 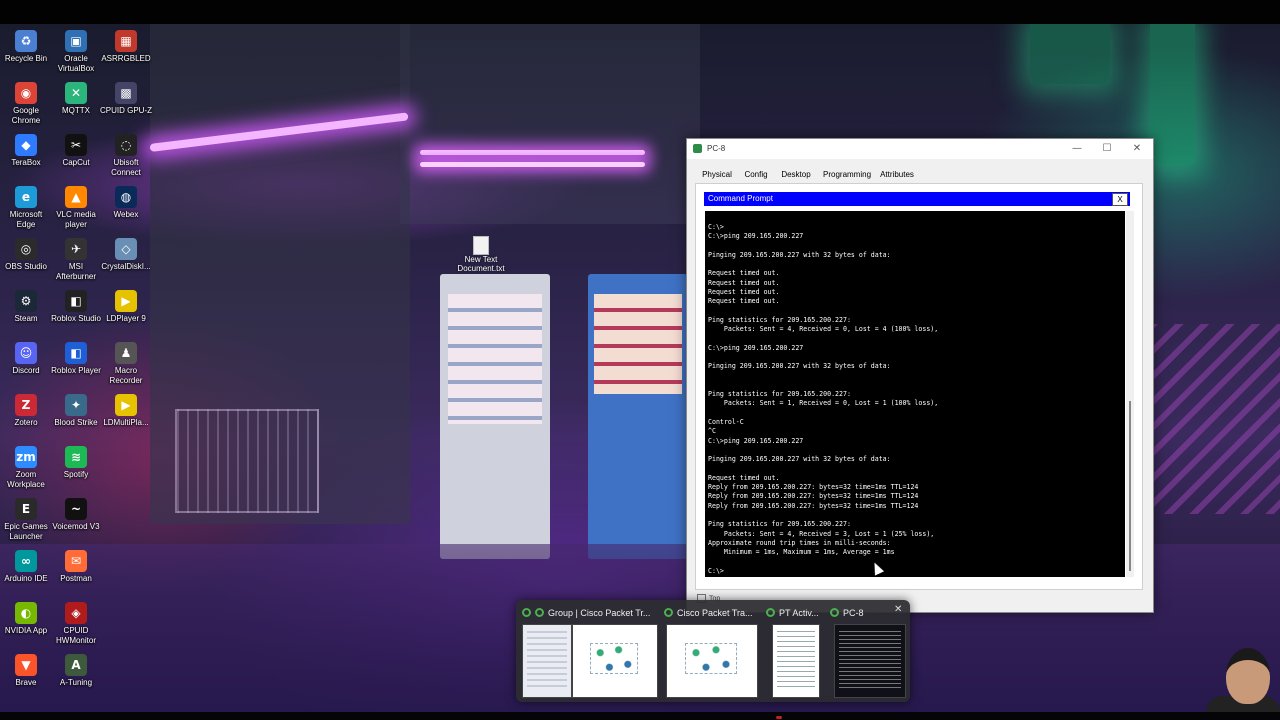 What do you see at coordinates (76, 63) in the screenshot?
I see `desktop-shortcut-label: Oracle VirtualBox` at bounding box center [76, 63].